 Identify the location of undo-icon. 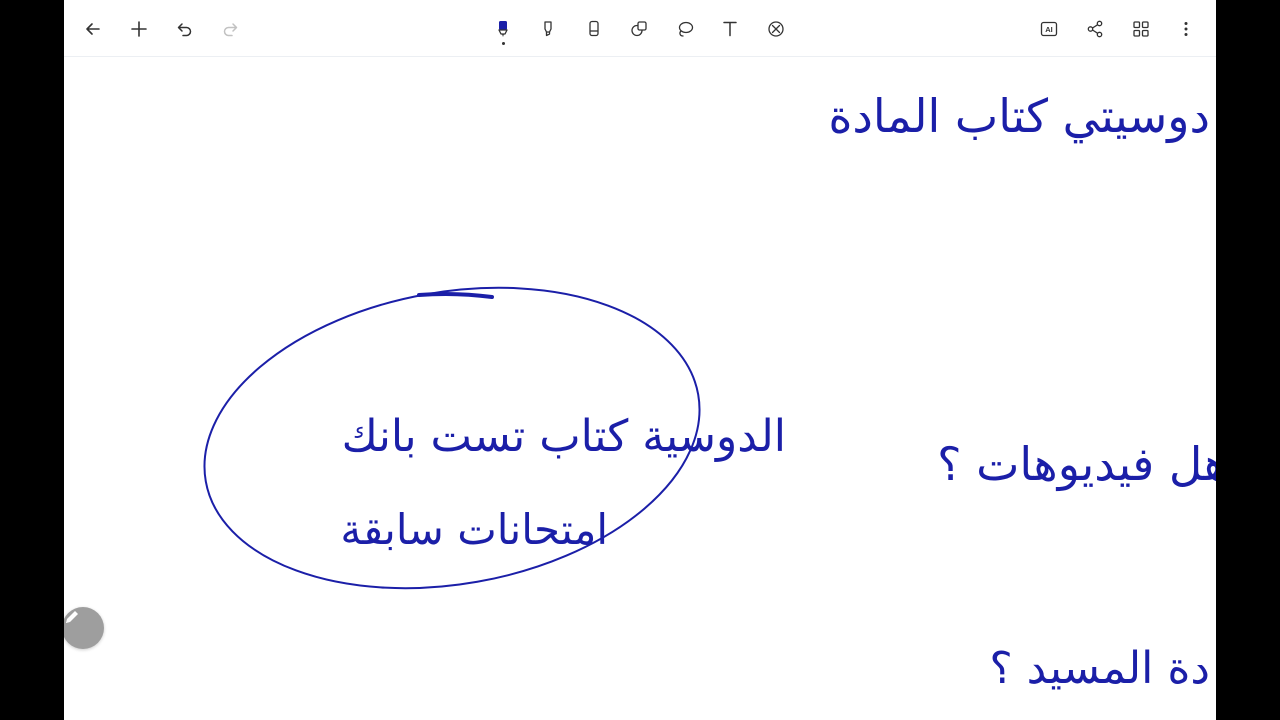
(184, 30).